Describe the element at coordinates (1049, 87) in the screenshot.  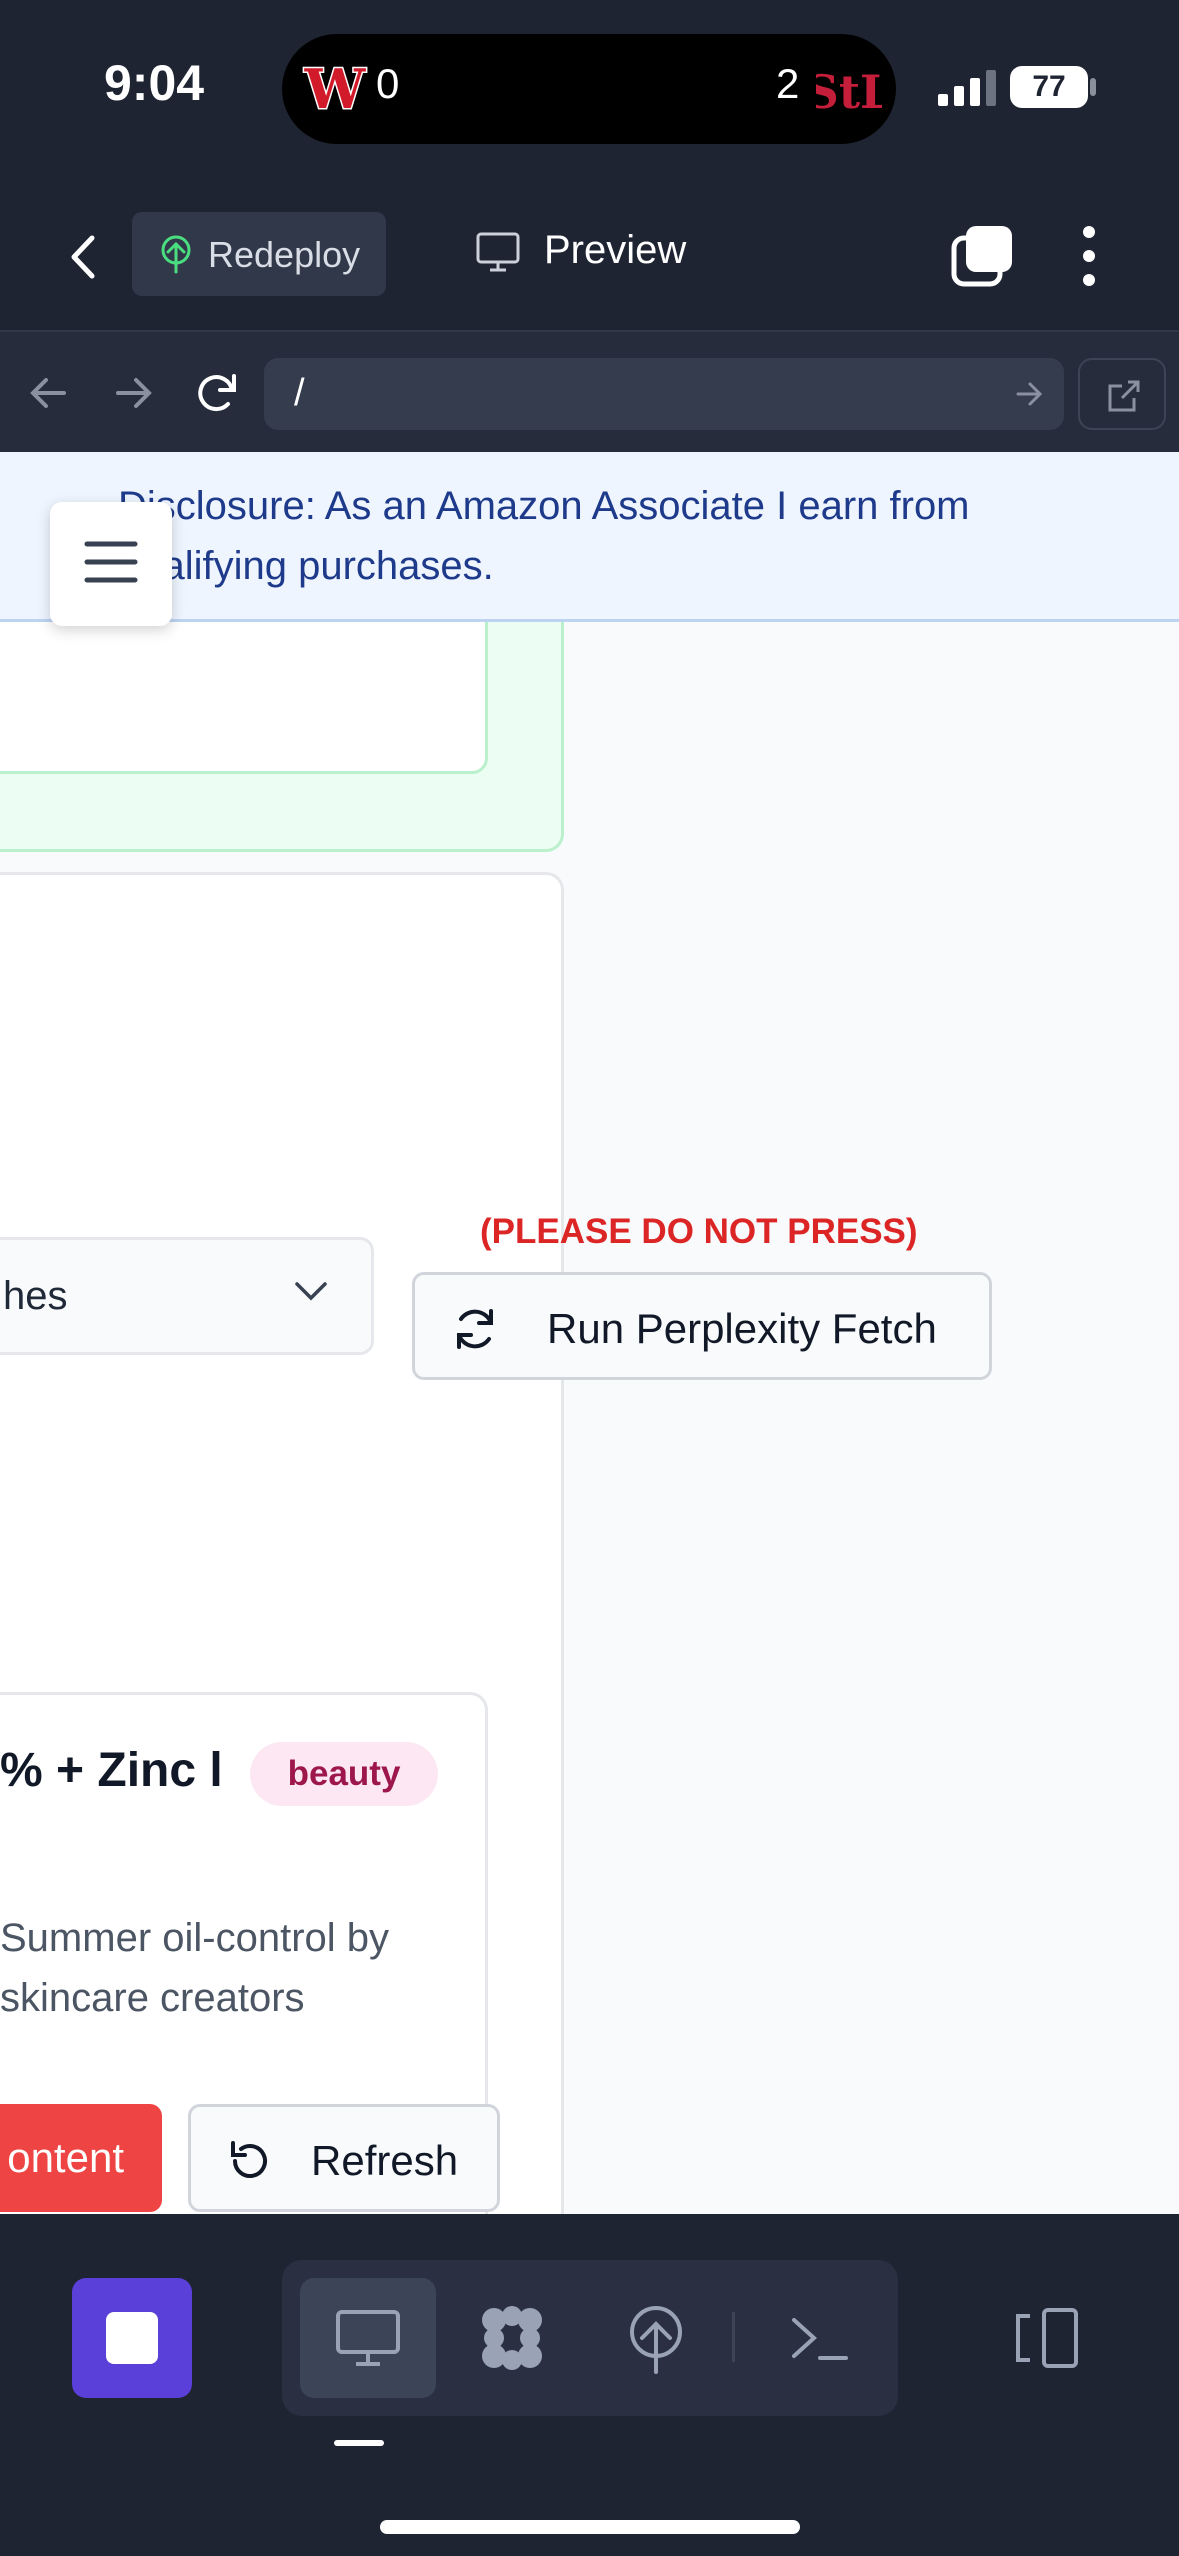
I see `battery-icon: 77` at that location.